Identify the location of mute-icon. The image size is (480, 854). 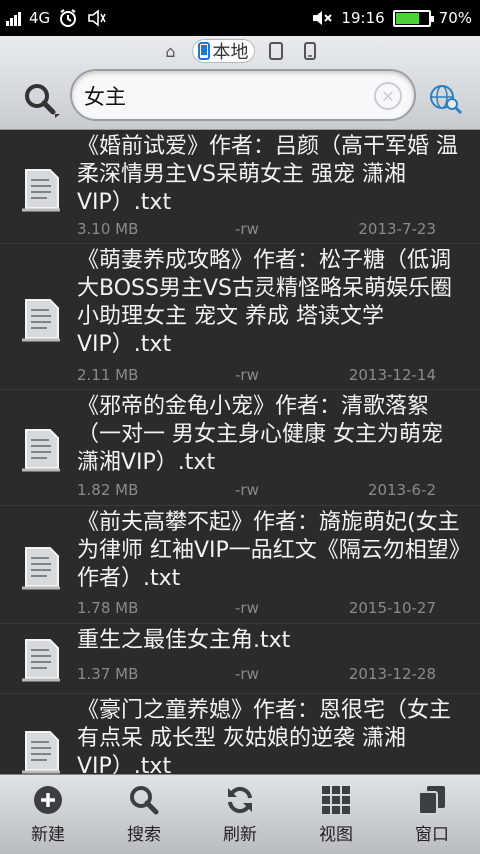
(323, 18).